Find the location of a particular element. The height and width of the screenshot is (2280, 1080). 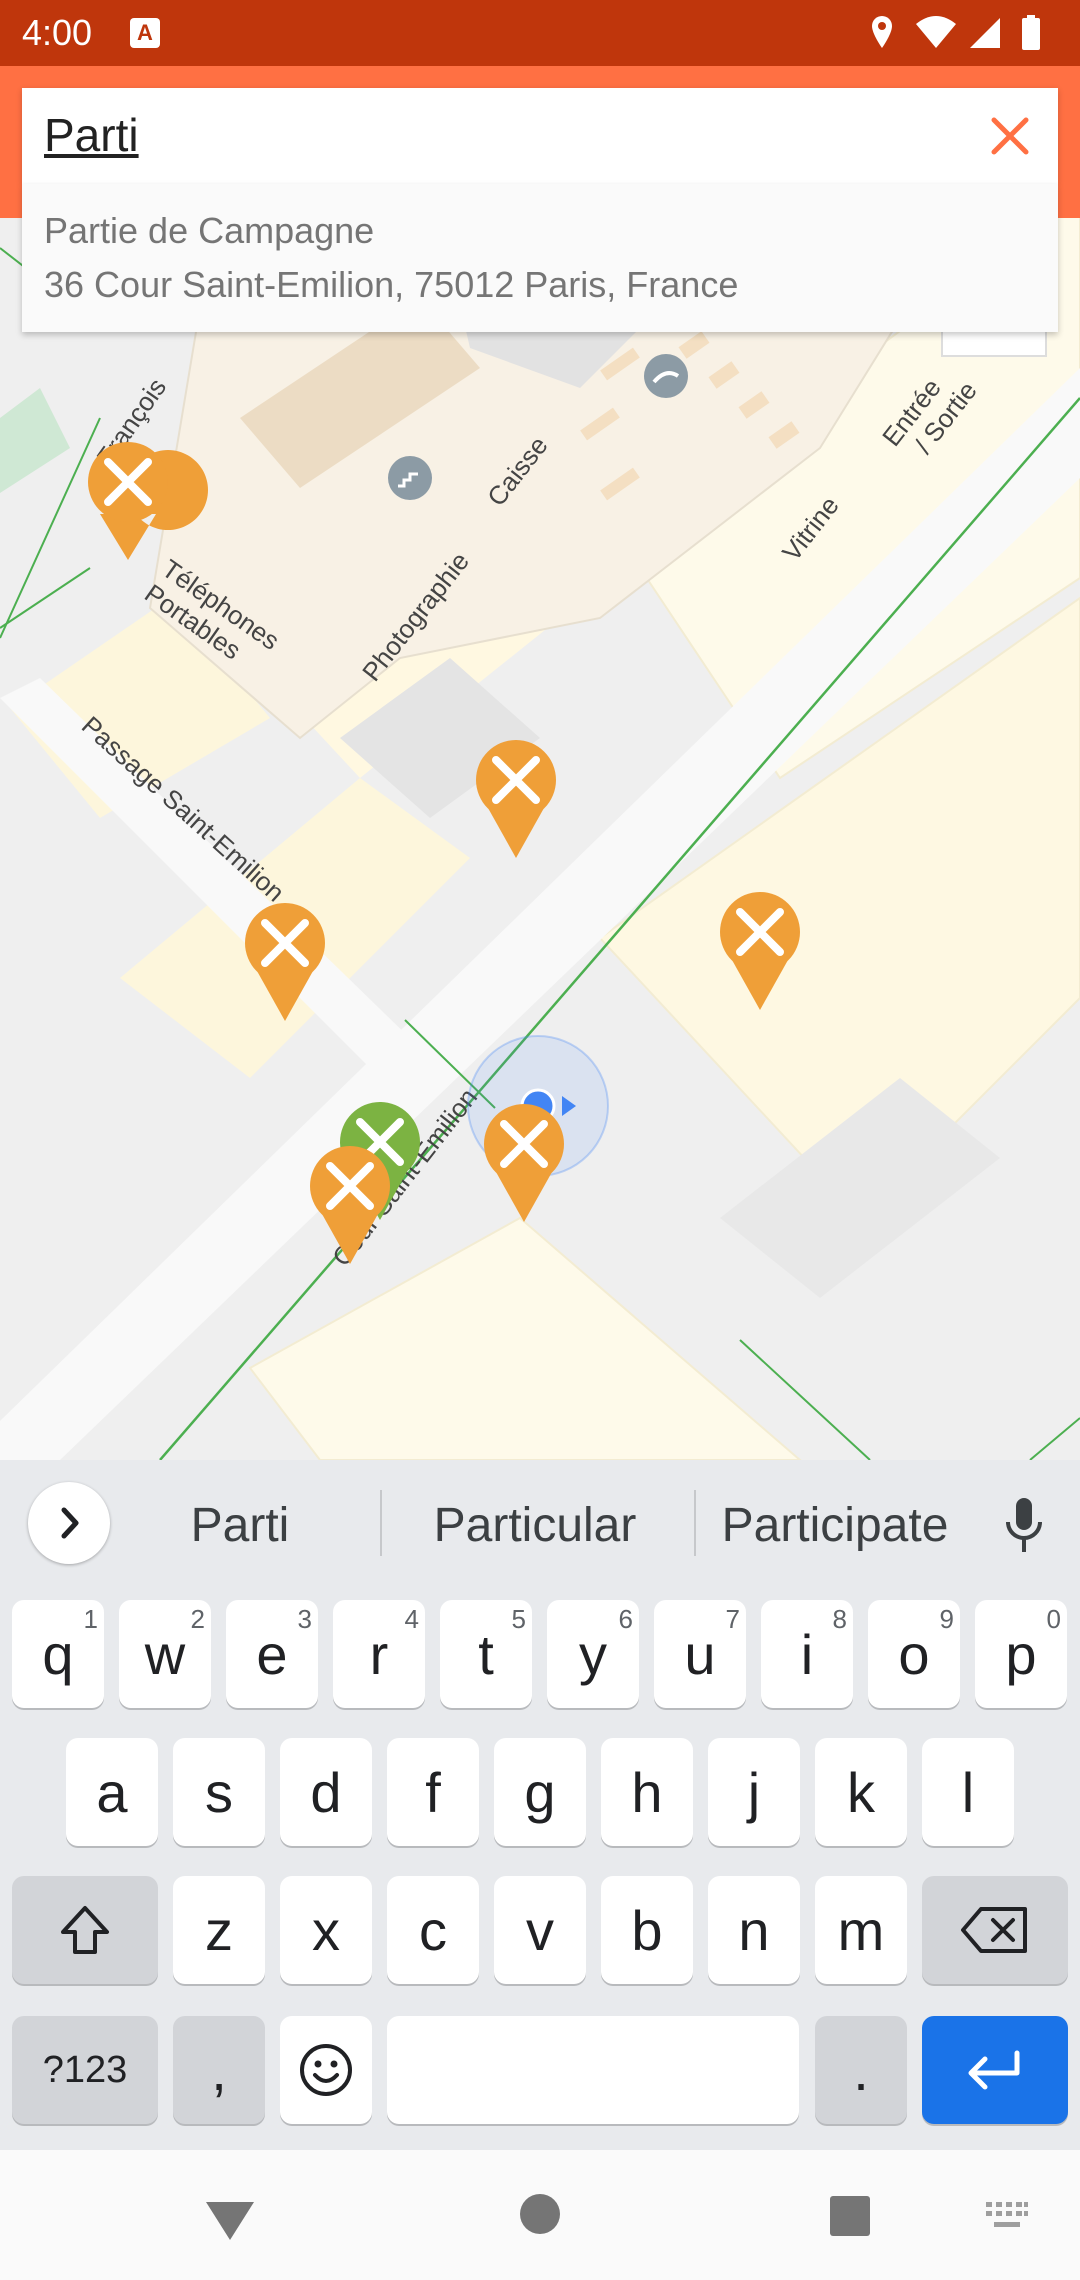

key-hint: 8 is located at coordinates (839, 1619).